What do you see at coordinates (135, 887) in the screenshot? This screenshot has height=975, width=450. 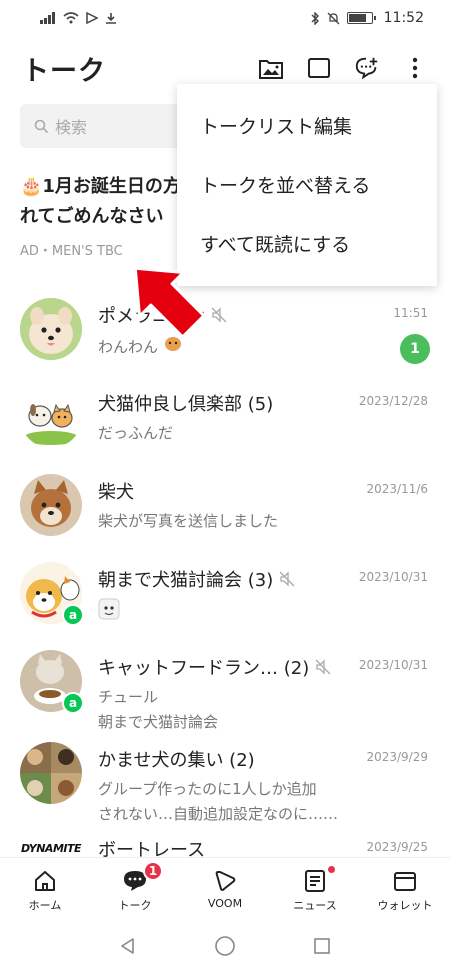 I see `tab-talk: 1 トーク` at bounding box center [135, 887].